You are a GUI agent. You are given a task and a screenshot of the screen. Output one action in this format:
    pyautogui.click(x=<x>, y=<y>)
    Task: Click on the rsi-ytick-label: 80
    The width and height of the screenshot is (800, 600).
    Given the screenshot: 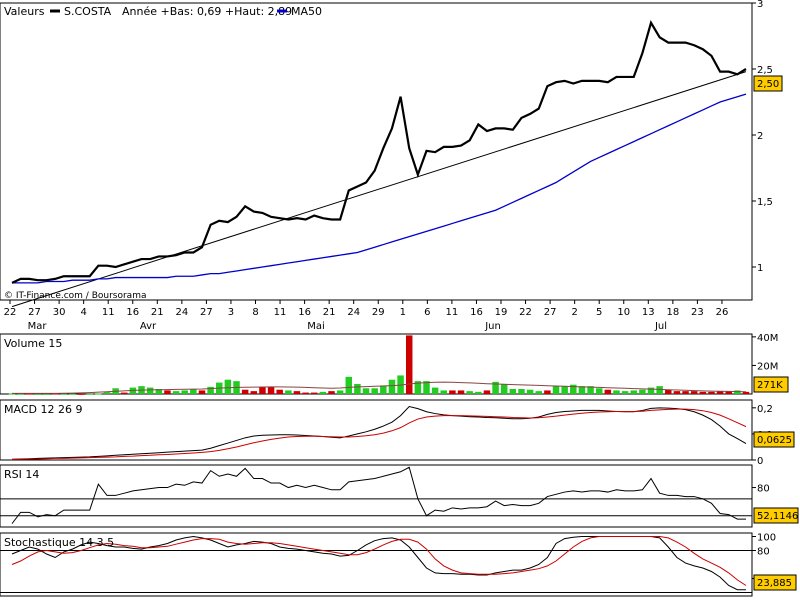 What is the action you would take?
    pyautogui.click(x=763, y=489)
    